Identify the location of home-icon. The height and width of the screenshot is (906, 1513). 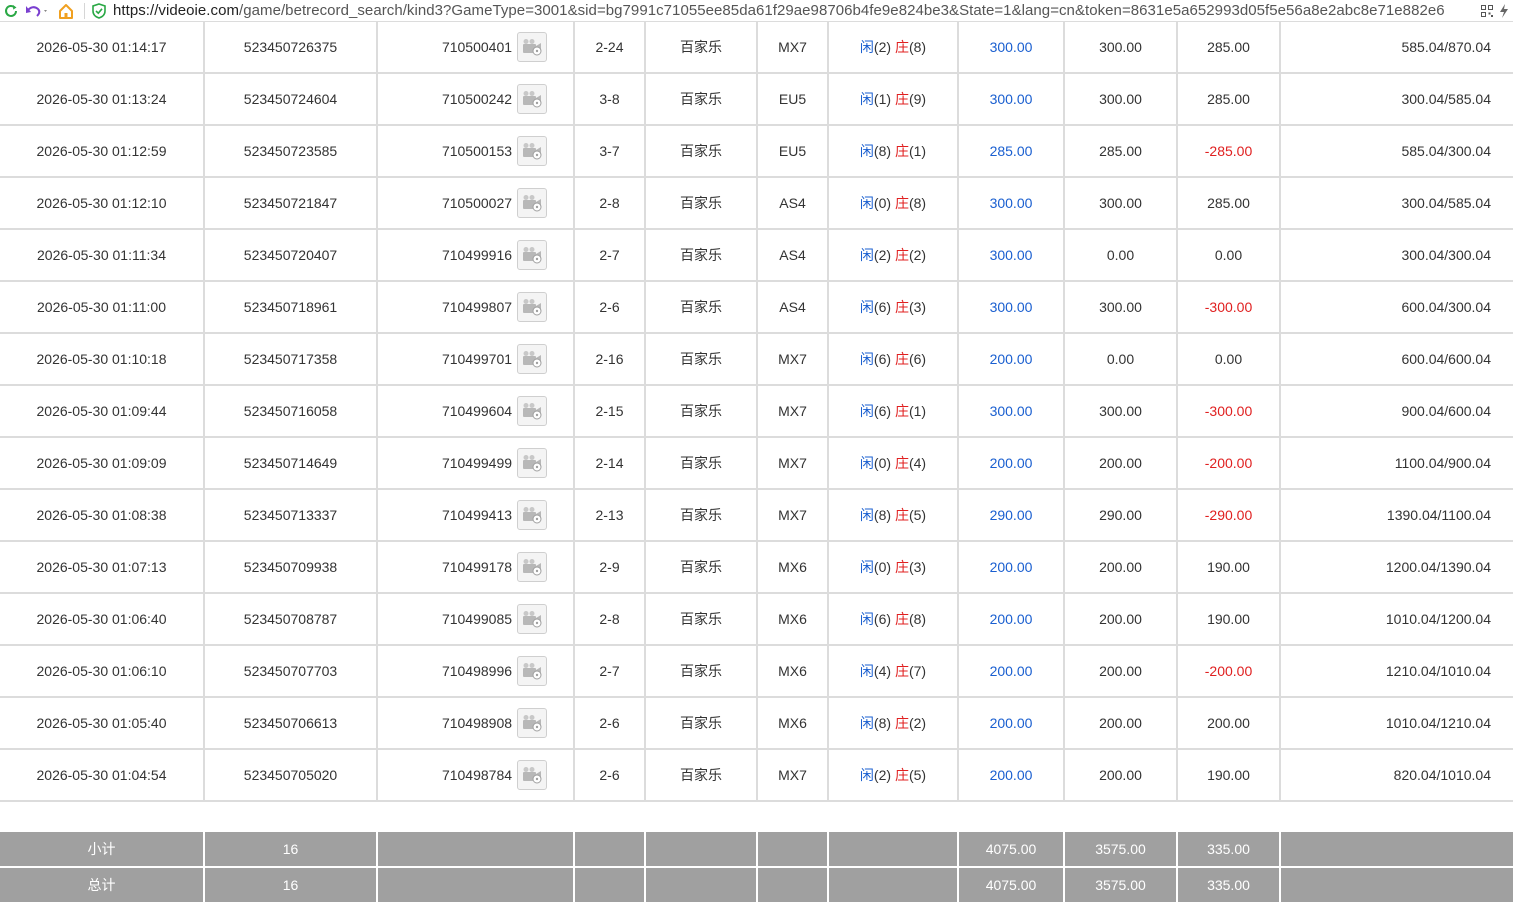
(66, 11).